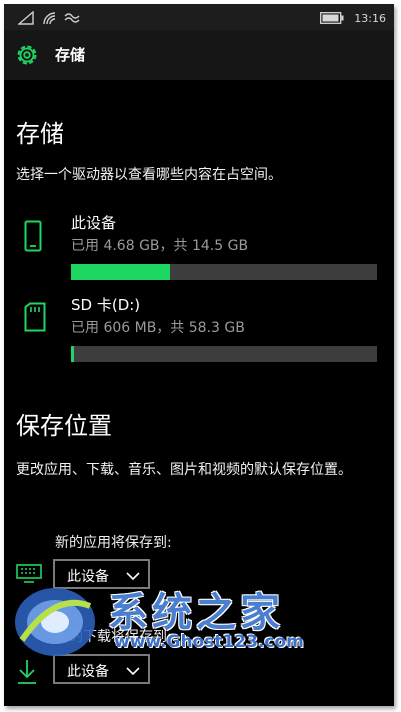 This screenshot has width=401, height=712. I want to click on apps-save-label: 新的应用将保存到:, so click(113, 543).